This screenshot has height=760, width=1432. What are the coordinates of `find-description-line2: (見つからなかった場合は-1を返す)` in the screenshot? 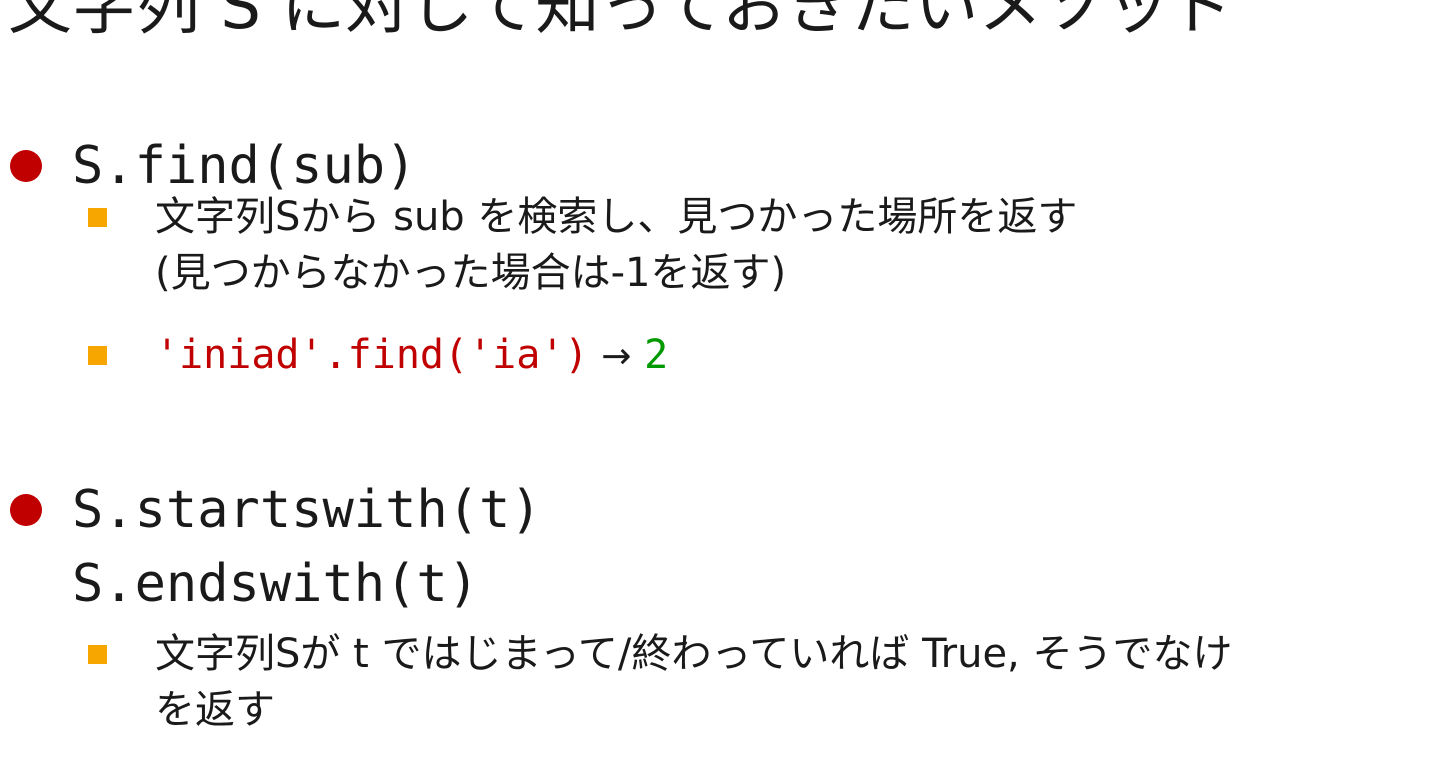 It's located at (471, 273).